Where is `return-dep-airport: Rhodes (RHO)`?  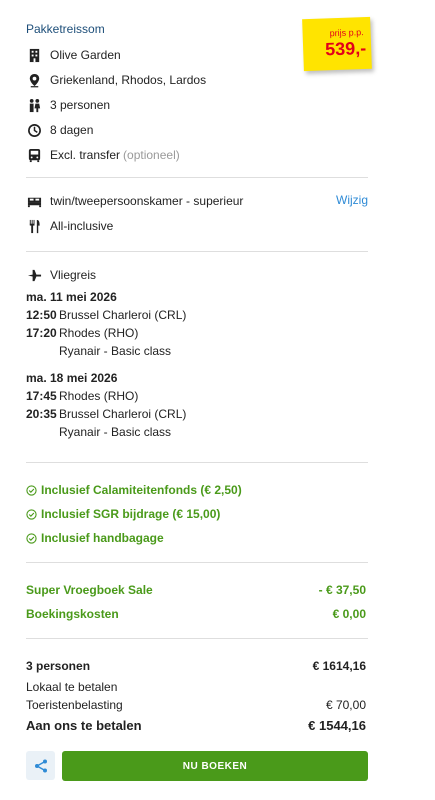
return-dep-airport: Rhodes (RHO) is located at coordinates (99, 396).